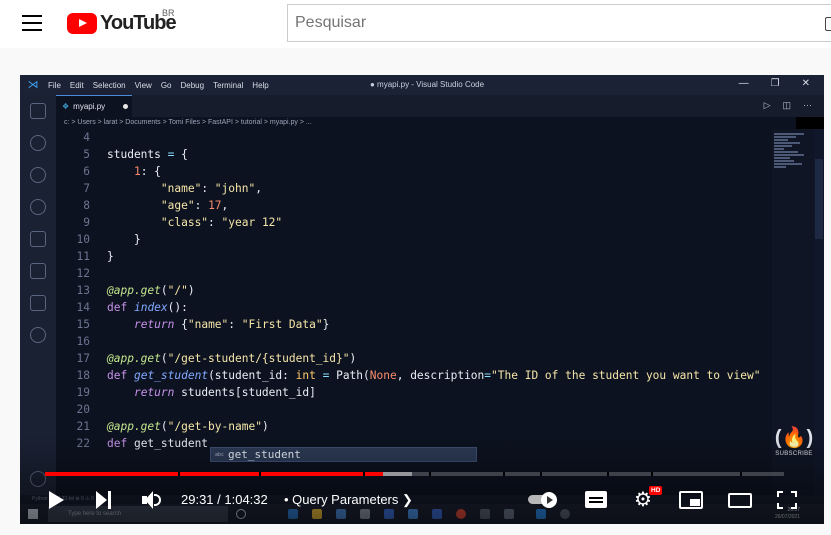 The image size is (831, 535). Describe the element at coordinates (83, 307) in the screenshot. I see `line-number: 14` at that location.